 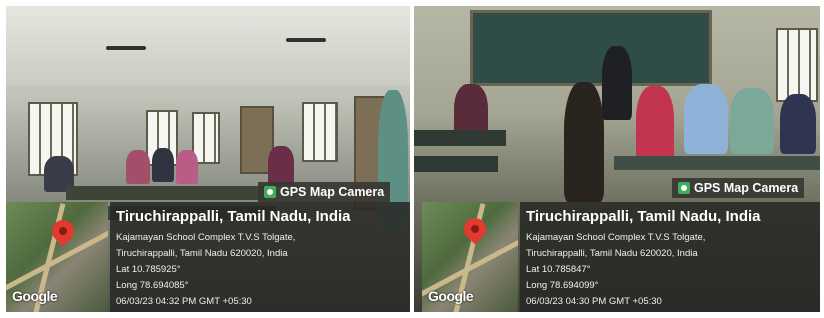 What do you see at coordinates (152, 285) in the screenshot?
I see `longitude: Long 78.694085°` at bounding box center [152, 285].